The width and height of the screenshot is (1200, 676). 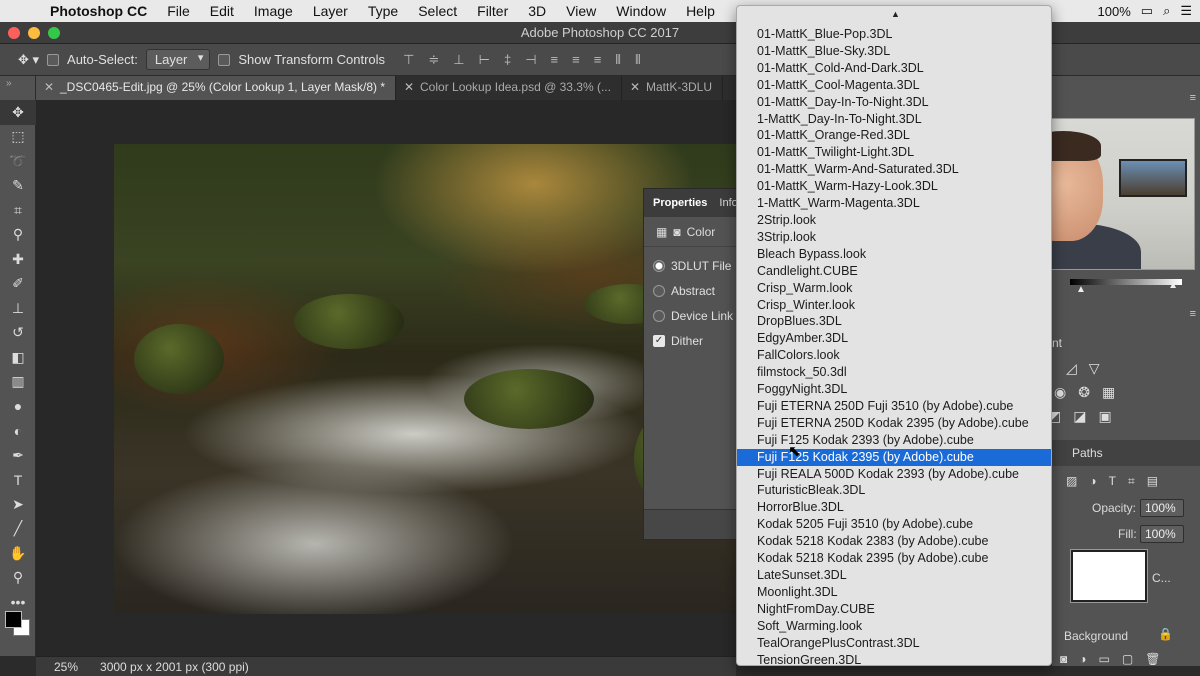 I want to click on brush-tool: ✐, so click(x=18, y=284).